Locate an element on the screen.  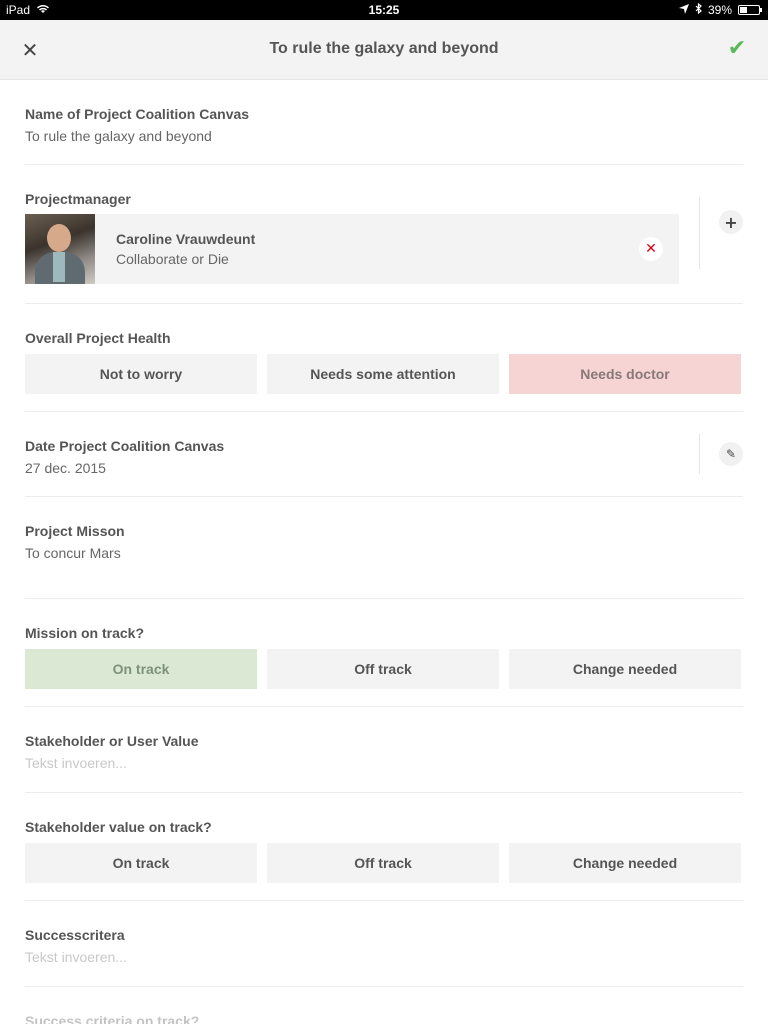
edit-pencil-icon: ✎ is located at coordinates (731, 454).